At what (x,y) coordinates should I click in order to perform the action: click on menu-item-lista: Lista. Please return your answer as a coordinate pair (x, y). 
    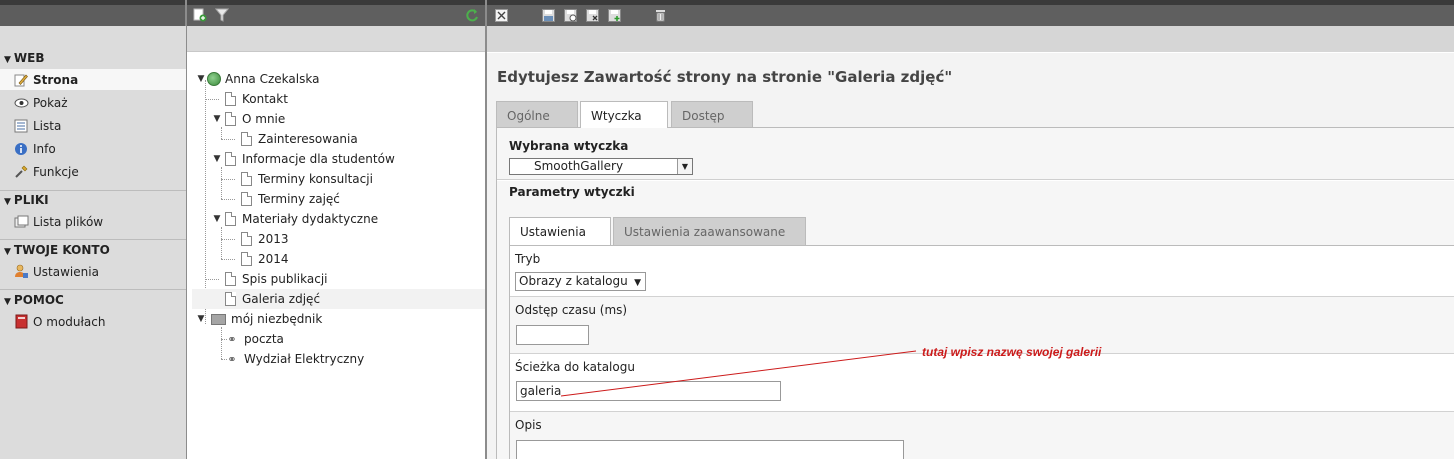
    Looking at the image, I should click on (93, 125).